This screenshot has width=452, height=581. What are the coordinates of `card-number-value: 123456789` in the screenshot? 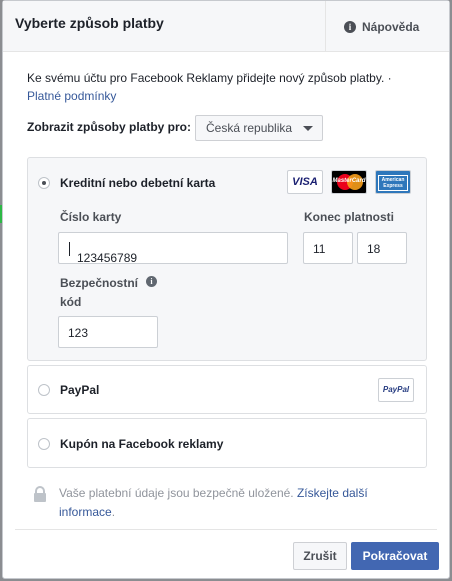 It's located at (107, 258).